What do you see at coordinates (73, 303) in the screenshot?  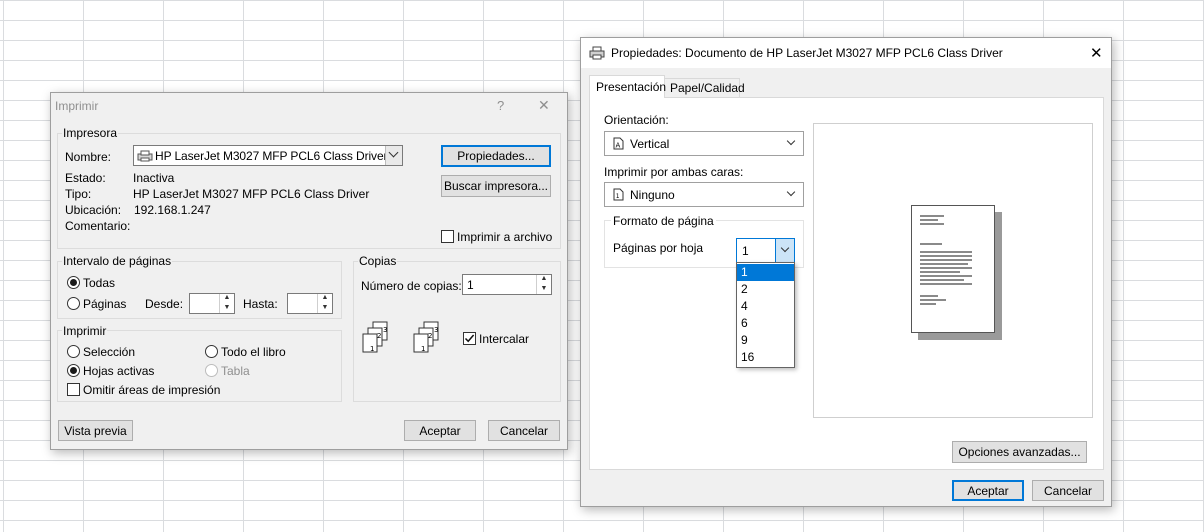 I see `pages-radio` at bounding box center [73, 303].